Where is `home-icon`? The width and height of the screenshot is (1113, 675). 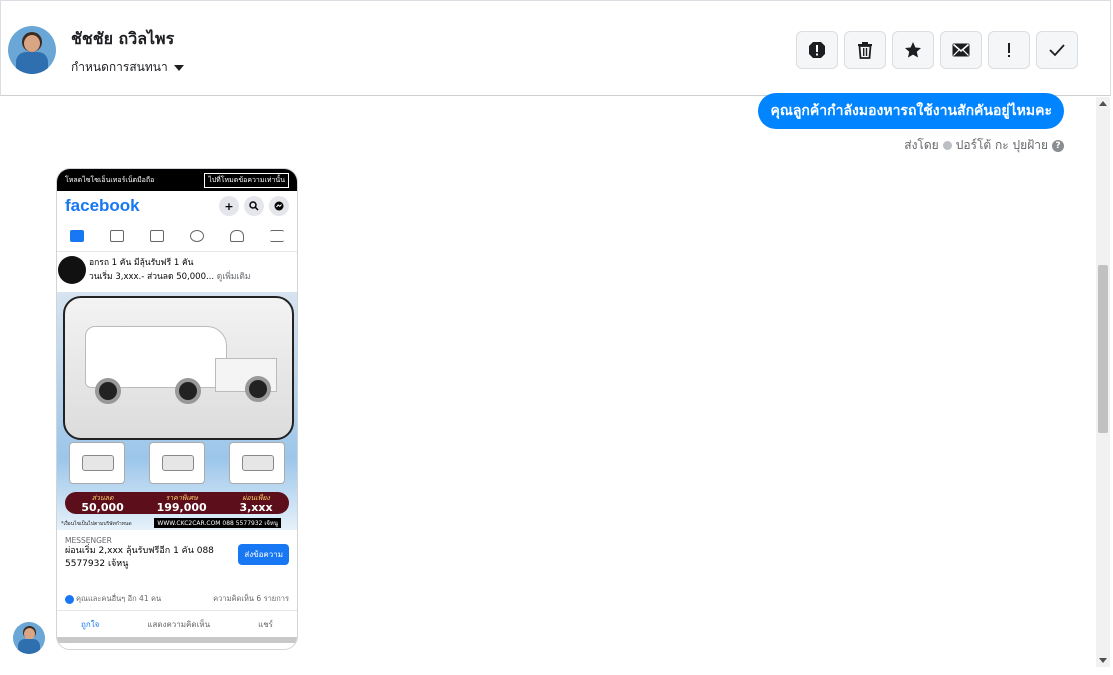
home-icon is located at coordinates (77, 236).